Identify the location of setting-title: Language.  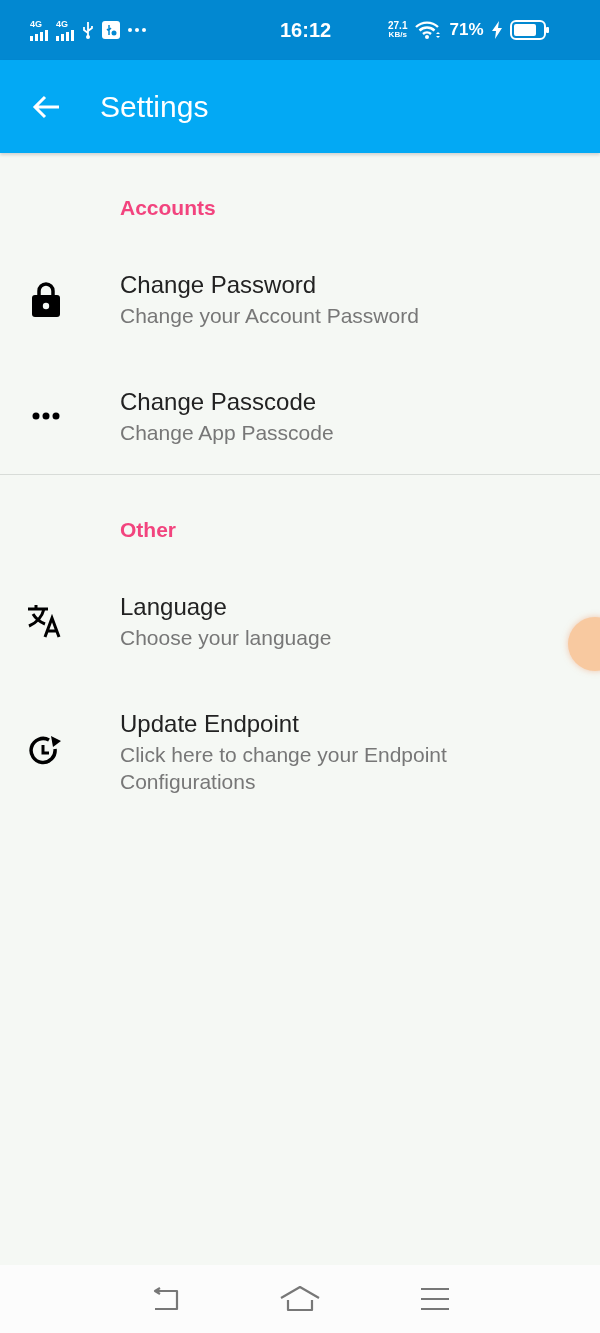
(173, 607).